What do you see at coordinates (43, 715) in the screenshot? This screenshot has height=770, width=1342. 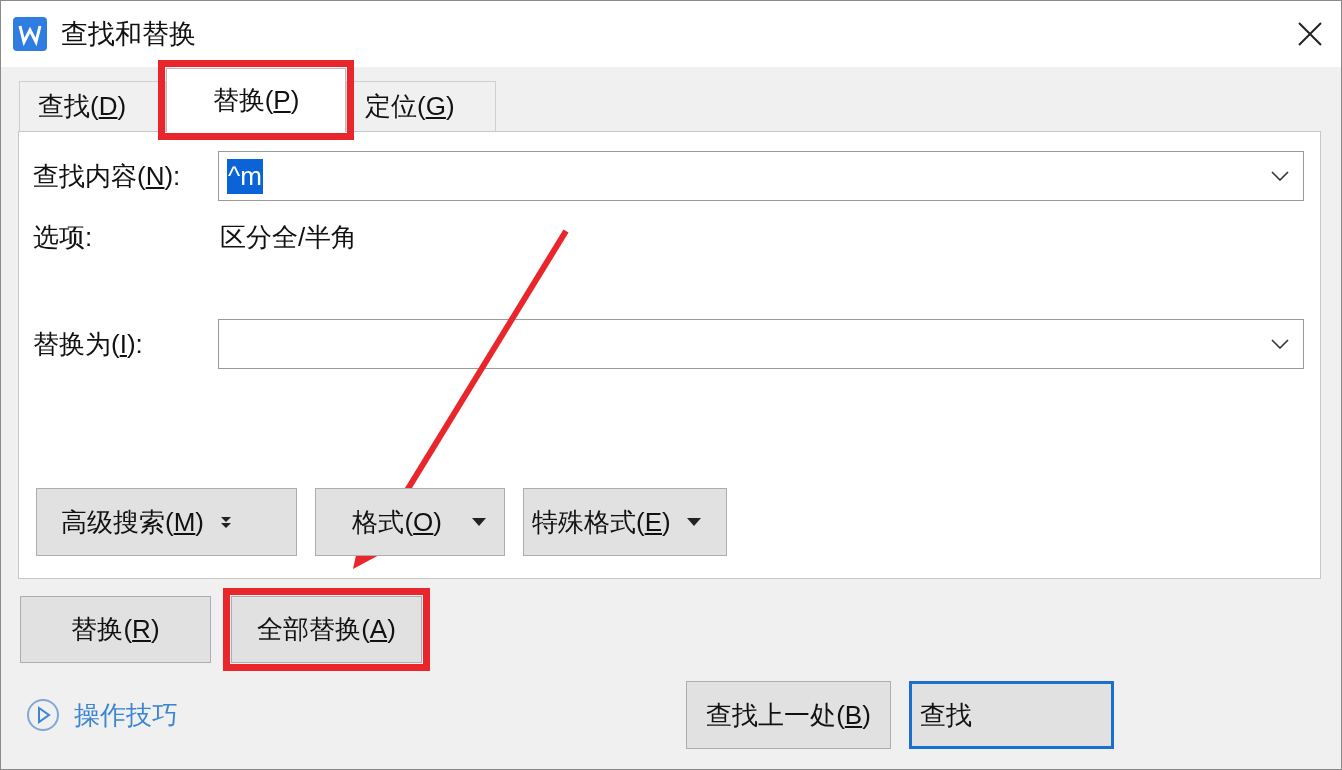 I see `play-circle-icon` at bounding box center [43, 715].